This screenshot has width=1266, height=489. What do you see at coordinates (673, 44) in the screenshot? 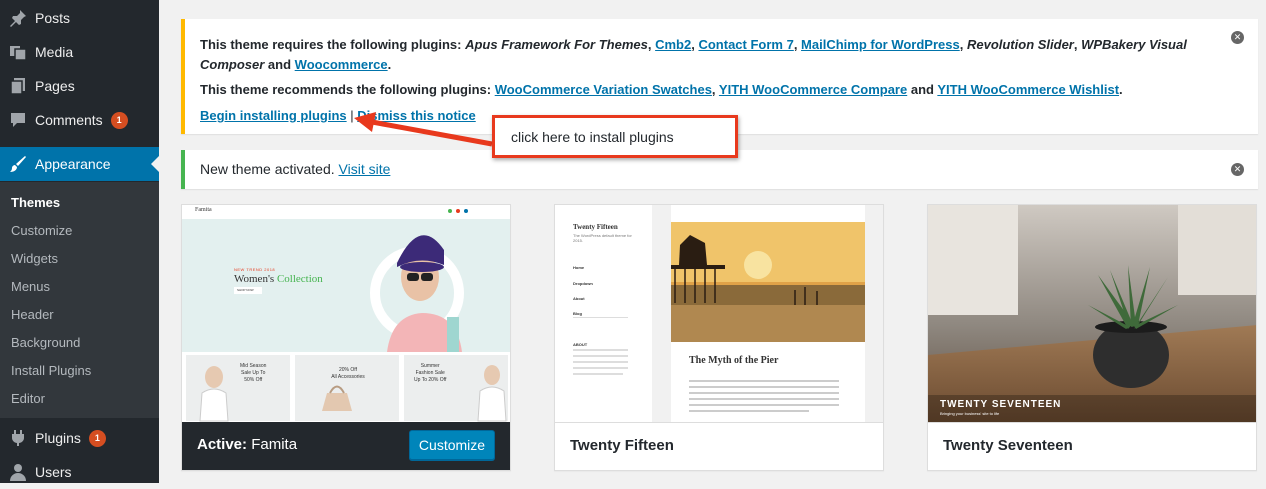
I see `plugin-link-cmb2: Cmb2` at bounding box center [673, 44].